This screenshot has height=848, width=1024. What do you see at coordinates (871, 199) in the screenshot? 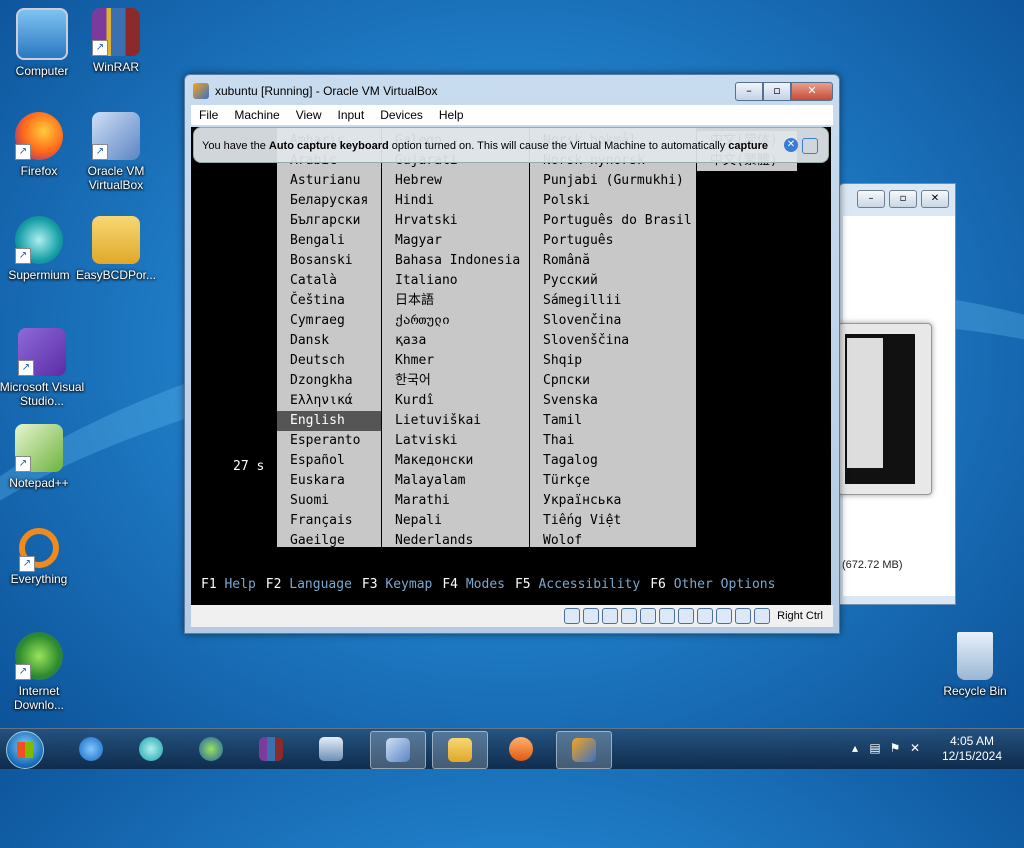
I see `minimize-icon: –` at bounding box center [871, 199].